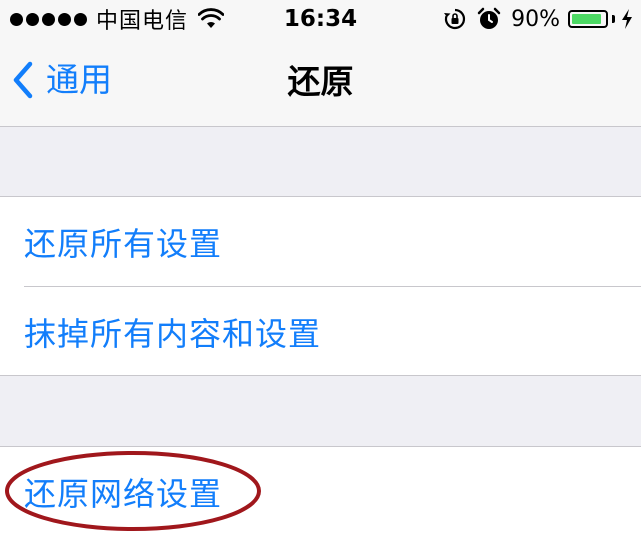 The image size is (641, 539). I want to click on page-title: 还原, so click(320, 81).